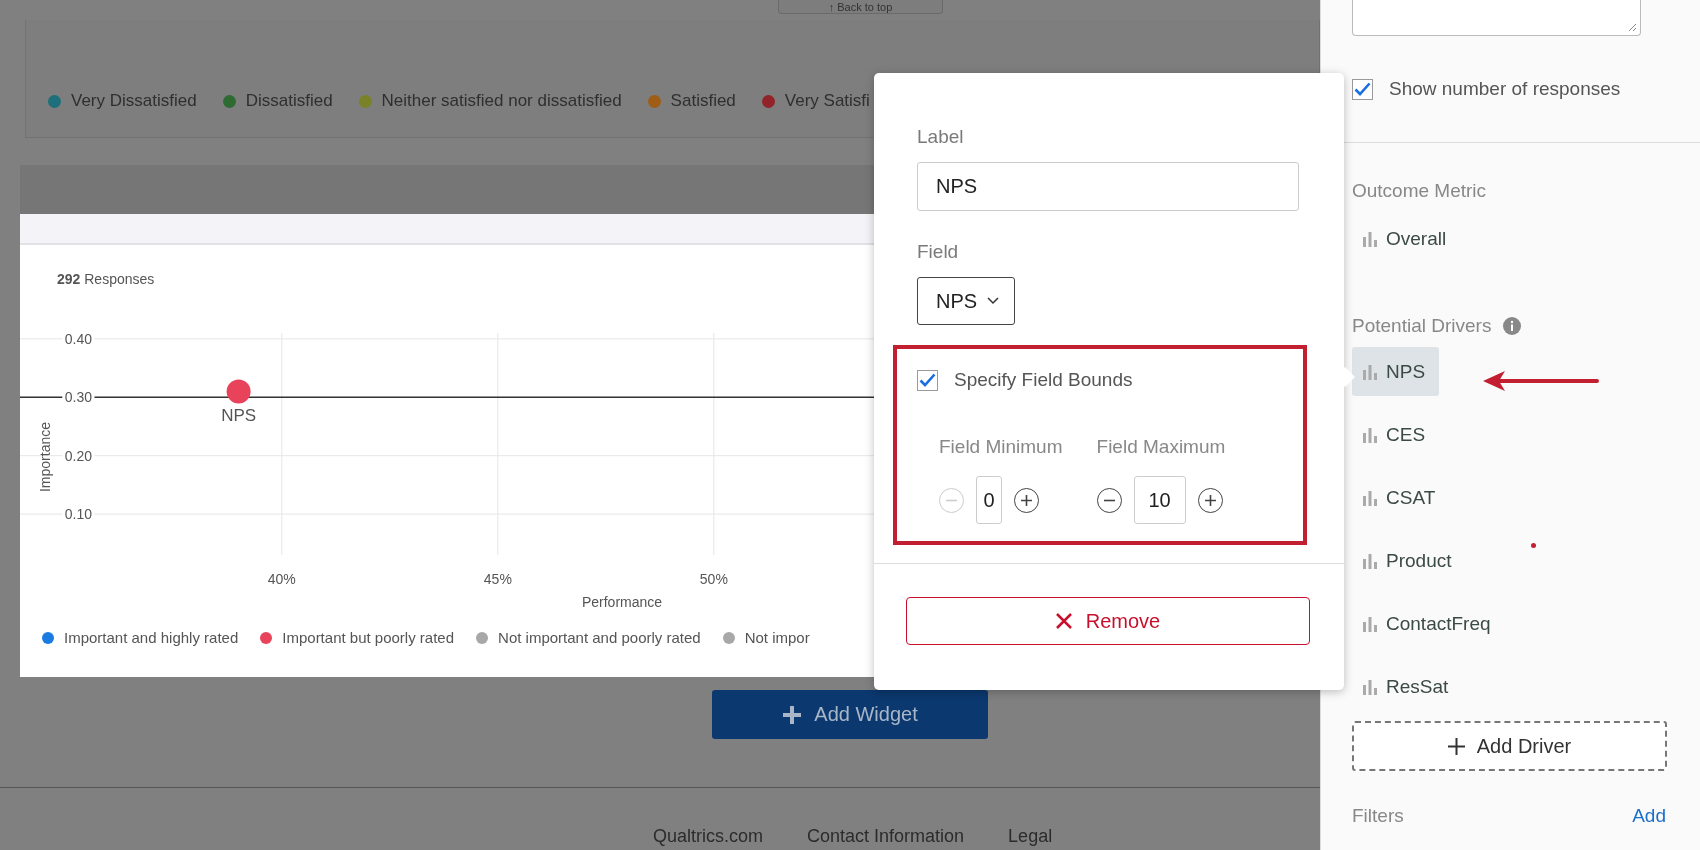 This screenshot has height=850, width=1700. What do you see at coordinates (78, 338) in the screenshot?
I see `axis-tick-label: 0.40` at bounding box center [78, 338].